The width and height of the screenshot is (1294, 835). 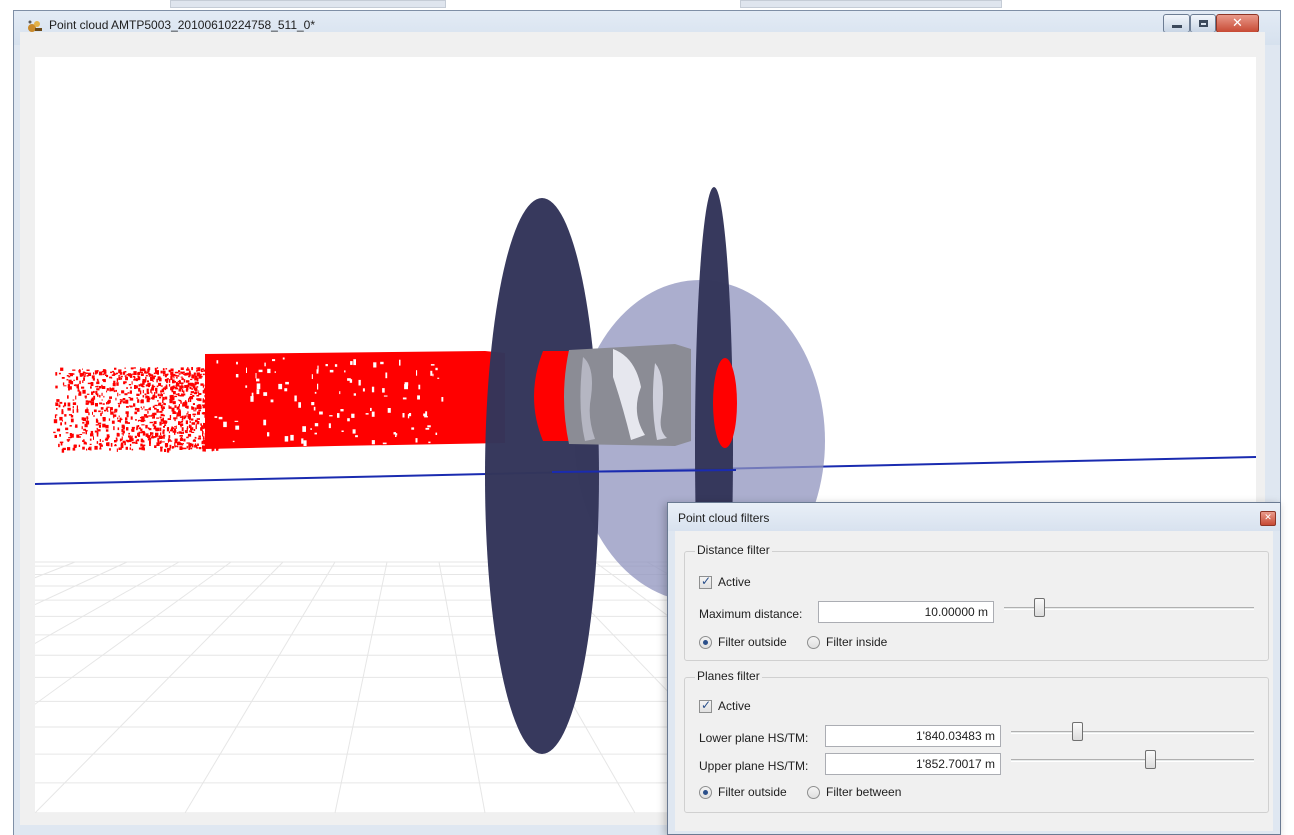 What do you see at coordinates (705, 642) in the screenshot?
I see `filter-outside-radio` at bounding box center [705, 642].